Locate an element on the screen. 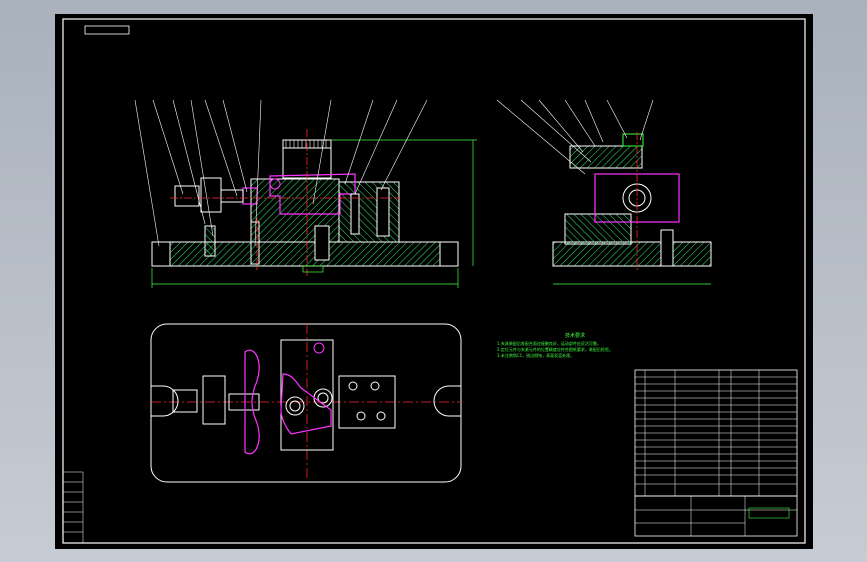  tech-requirement-line: 1.夹具装配后各配合面应接触良好，运动部件应灵活可靠。 is located at coordinates (549, 343).